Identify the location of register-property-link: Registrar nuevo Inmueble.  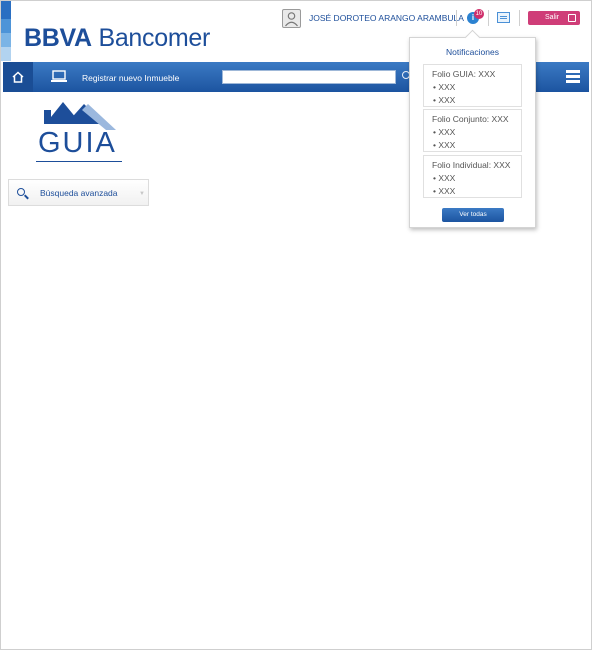
(130, 78).